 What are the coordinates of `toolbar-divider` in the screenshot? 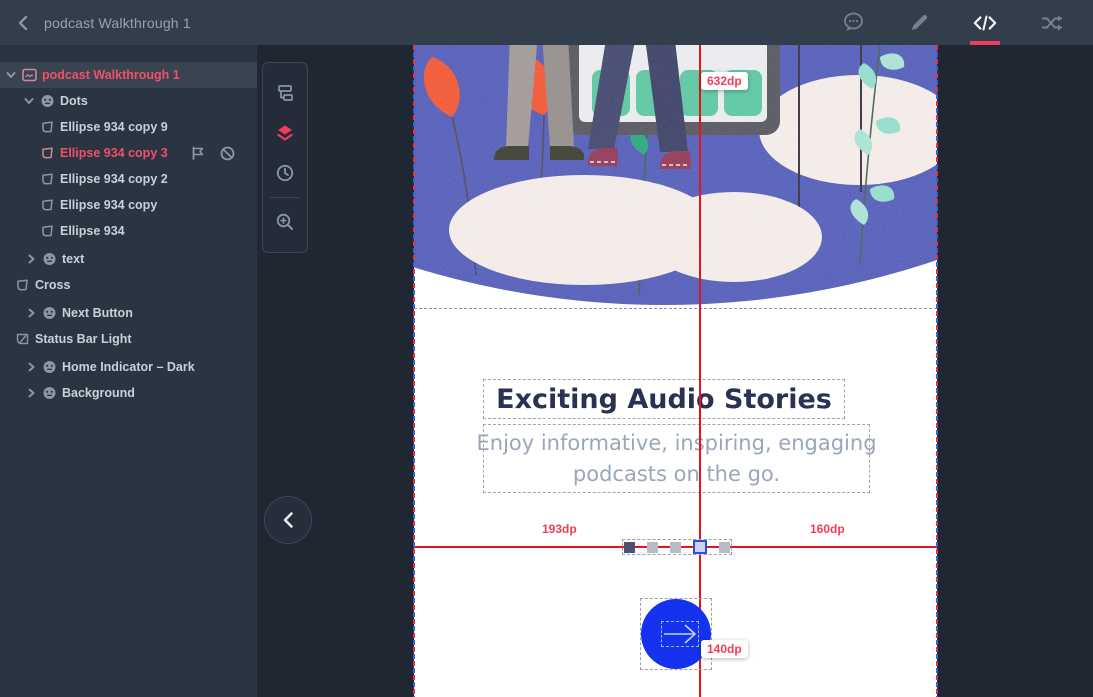 It's located at (285, 197).